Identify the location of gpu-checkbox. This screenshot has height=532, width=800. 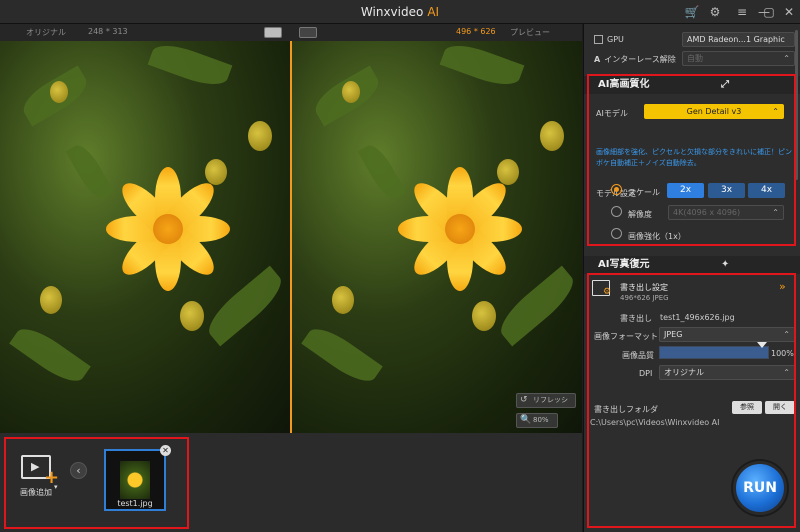
(598, 39).